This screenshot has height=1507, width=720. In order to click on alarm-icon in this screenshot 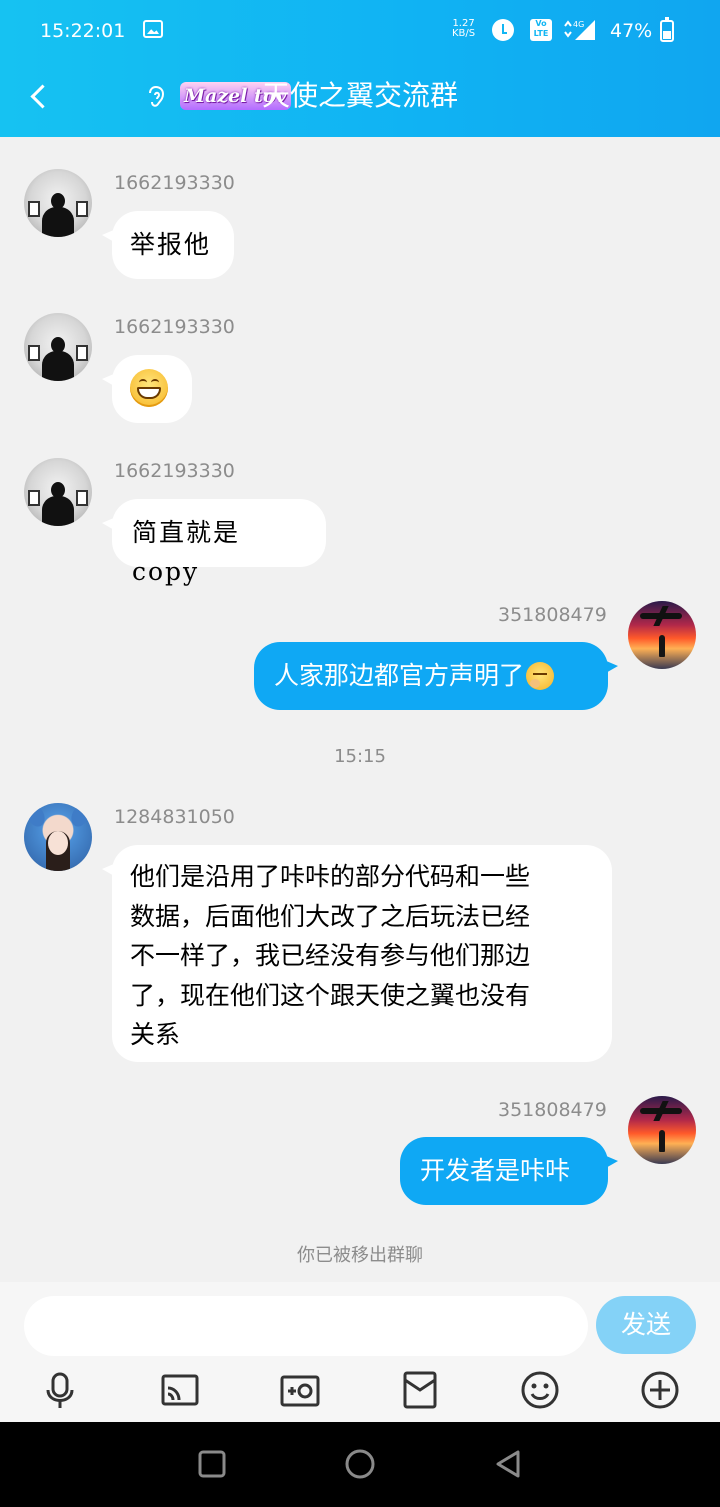, I will do `click(503, 30)`.